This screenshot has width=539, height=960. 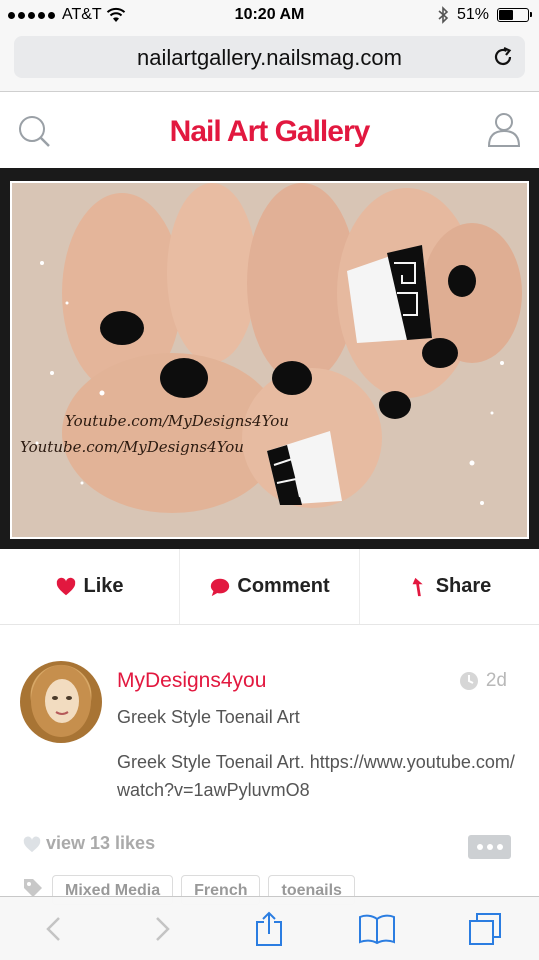 I want to click on share-button: Share, so click(x=449, y=586).